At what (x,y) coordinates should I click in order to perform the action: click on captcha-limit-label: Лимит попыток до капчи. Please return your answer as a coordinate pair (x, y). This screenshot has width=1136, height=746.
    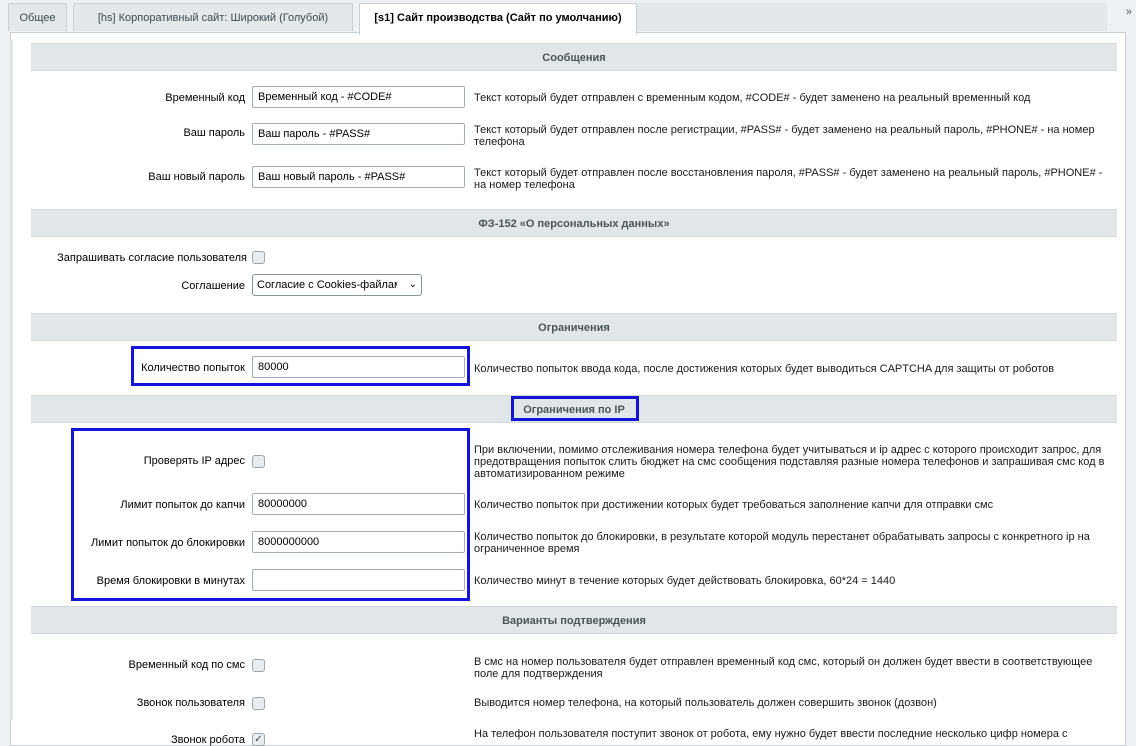
    Looking at the image, I should click on (182, 505).